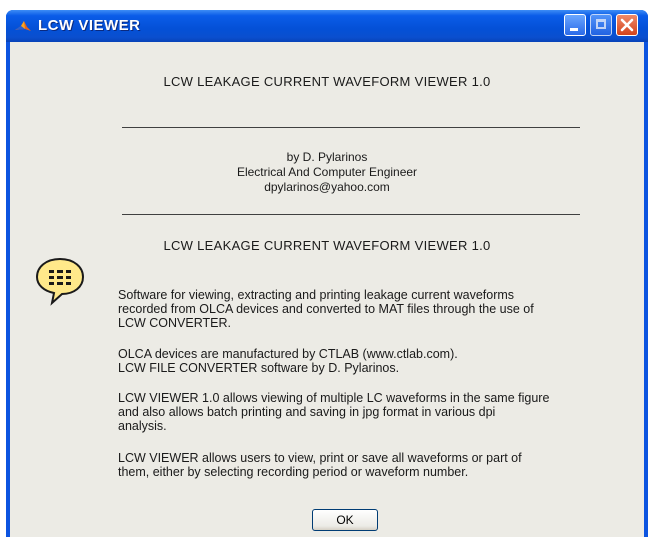  I want to click on window-title: LCW VIEWER, so click(89, 25).